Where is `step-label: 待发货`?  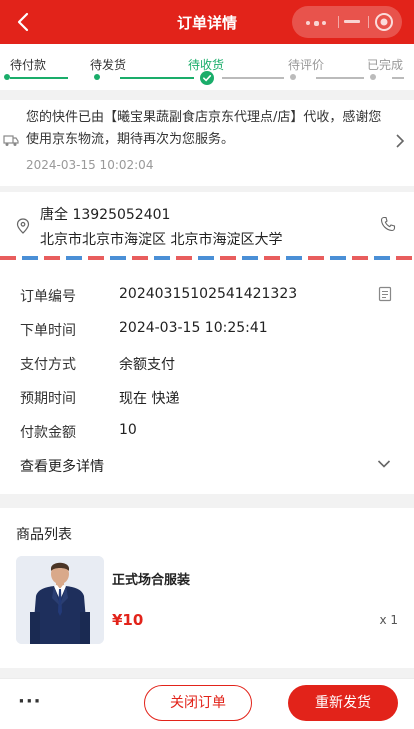
step-label: 待发货 is located at coordinates (108, 65).